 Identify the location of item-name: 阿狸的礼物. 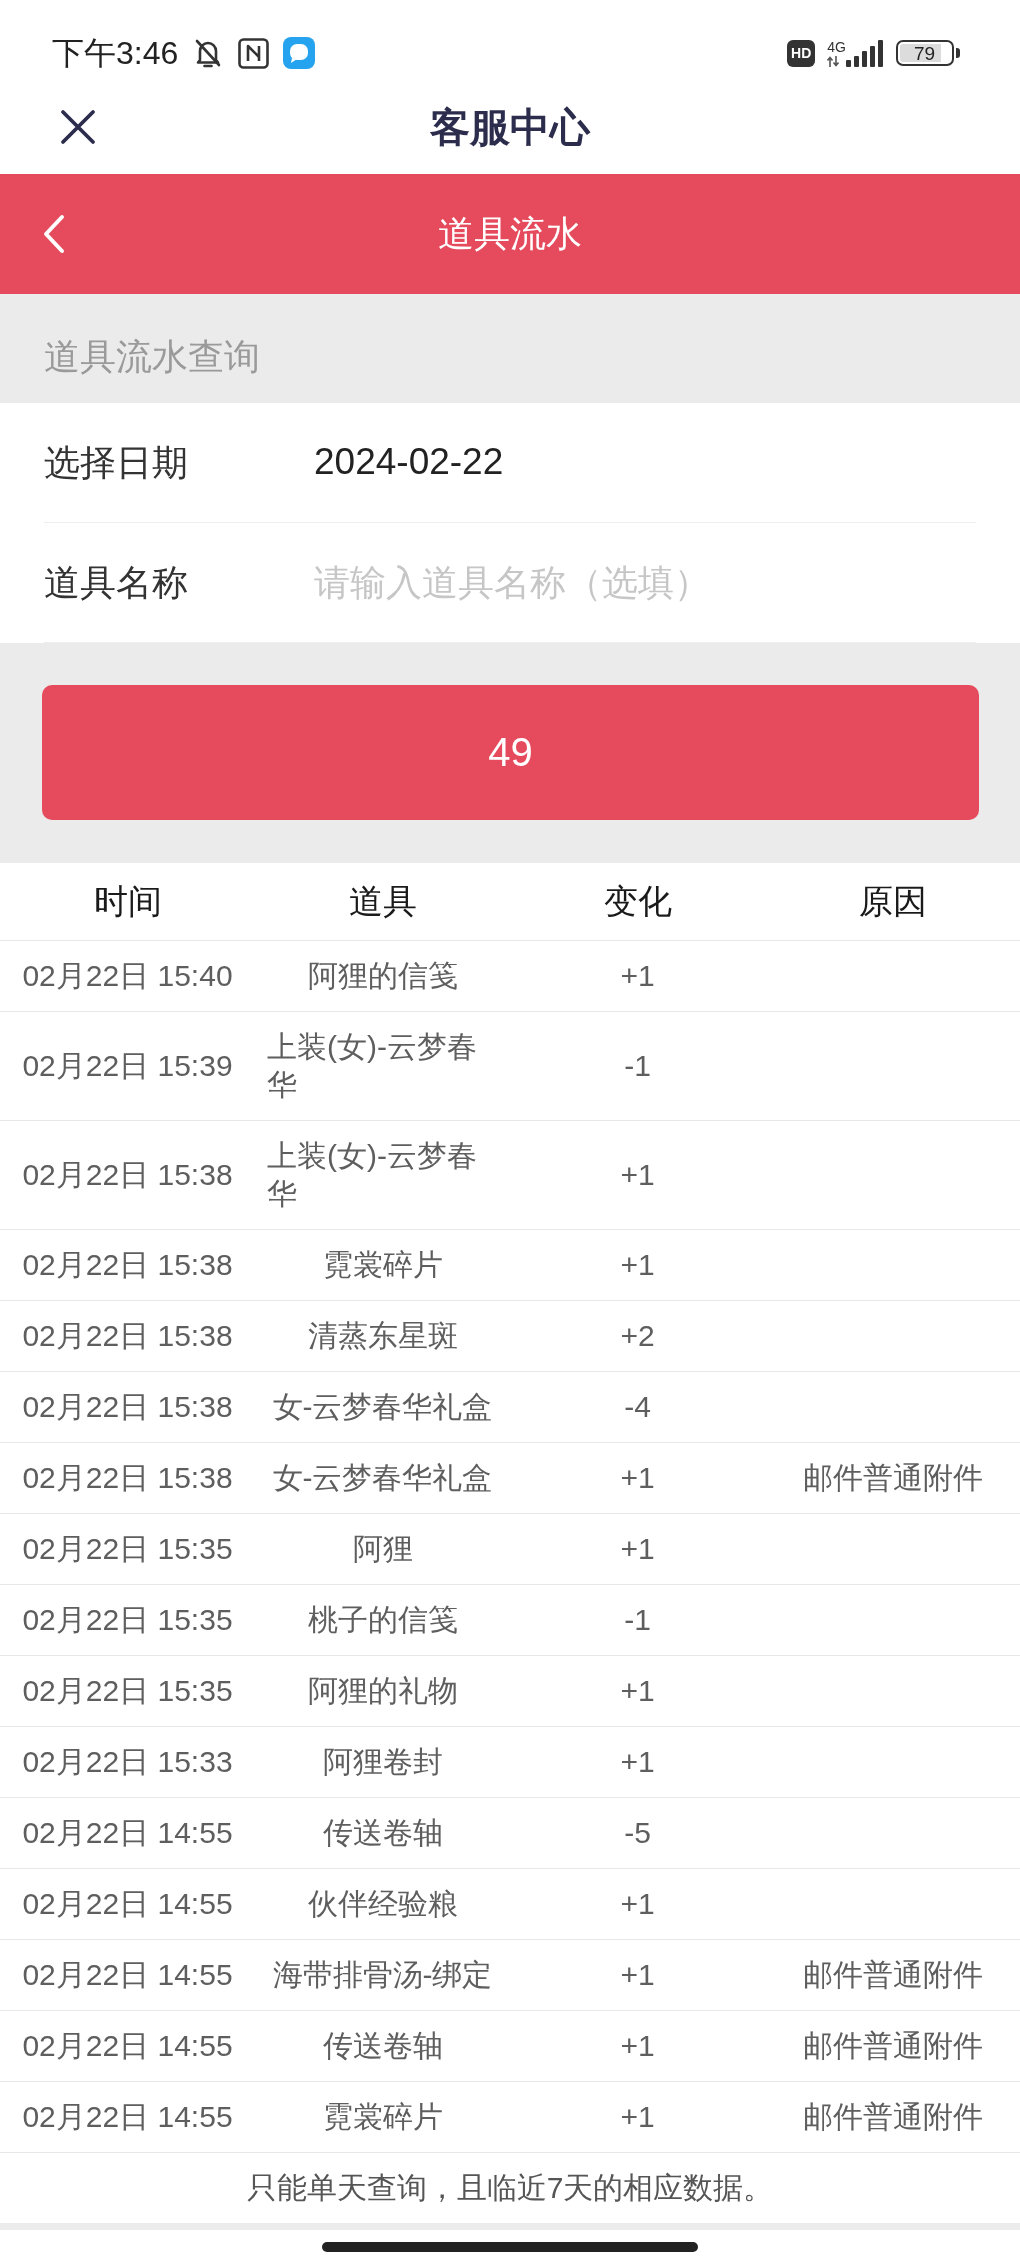
(382, 1691).